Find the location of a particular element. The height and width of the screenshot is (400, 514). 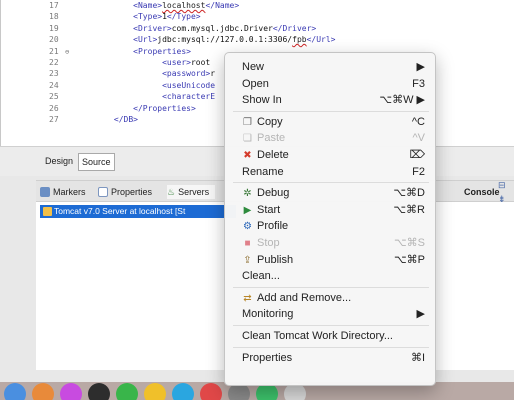

delete-icon: ✖ is located at coordinates (247, 155).